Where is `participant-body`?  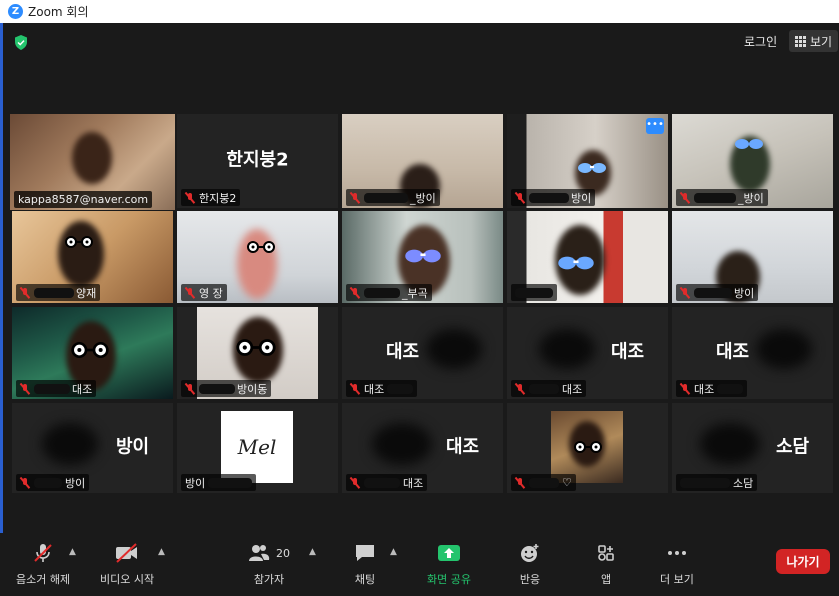
participant-body is located at coordinates (257, 264).